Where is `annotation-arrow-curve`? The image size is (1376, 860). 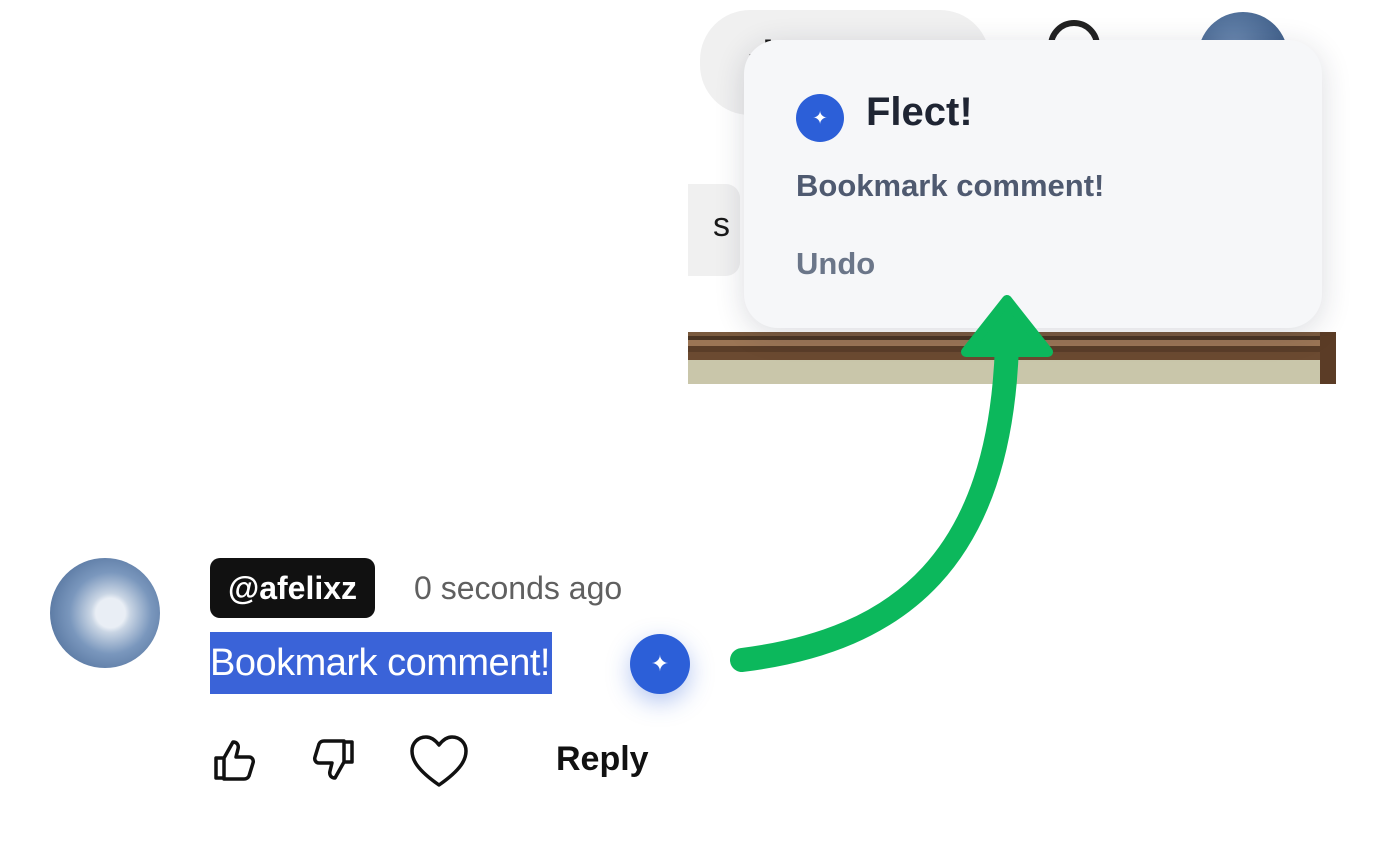
annotation-arrow-curve is located at coordinates (874, 502).